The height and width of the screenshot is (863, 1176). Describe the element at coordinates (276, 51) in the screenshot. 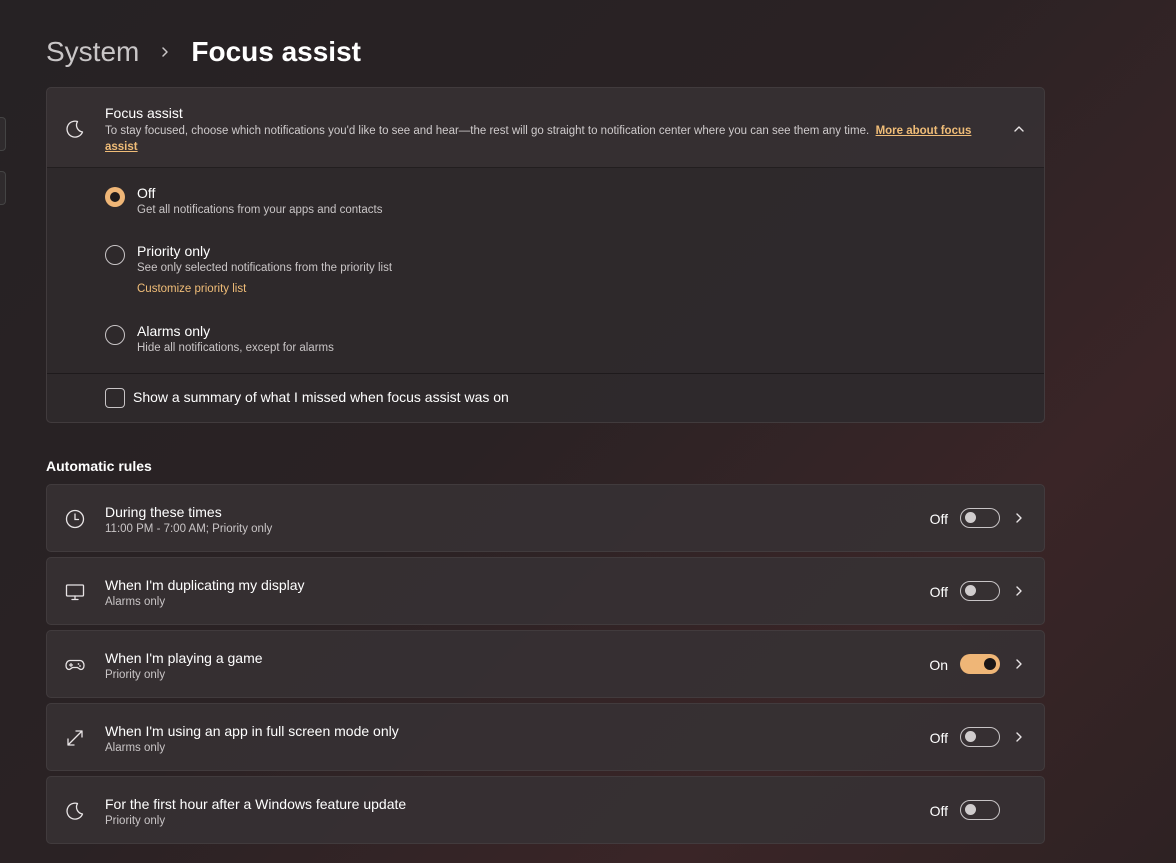

I see `page-title: Focus assist` at that location.